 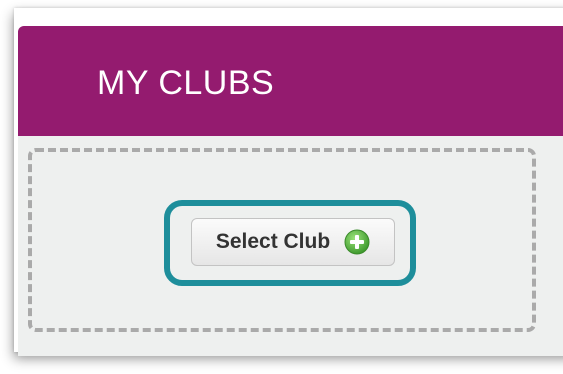 What do you see at coordinates (357, 242) in the screenshot?
I see `plus-circle-icon` at bounding box center [357, 242].